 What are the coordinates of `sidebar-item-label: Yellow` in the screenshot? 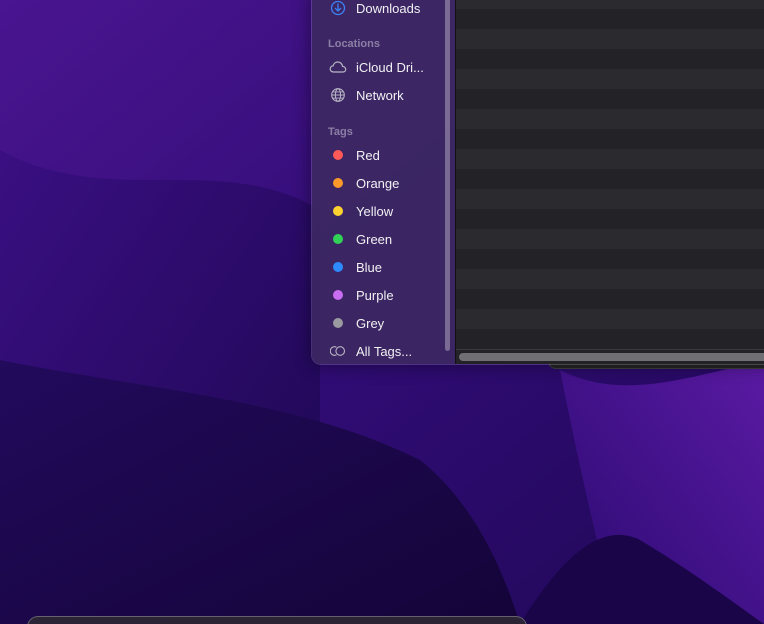 It's located at (375, 211).